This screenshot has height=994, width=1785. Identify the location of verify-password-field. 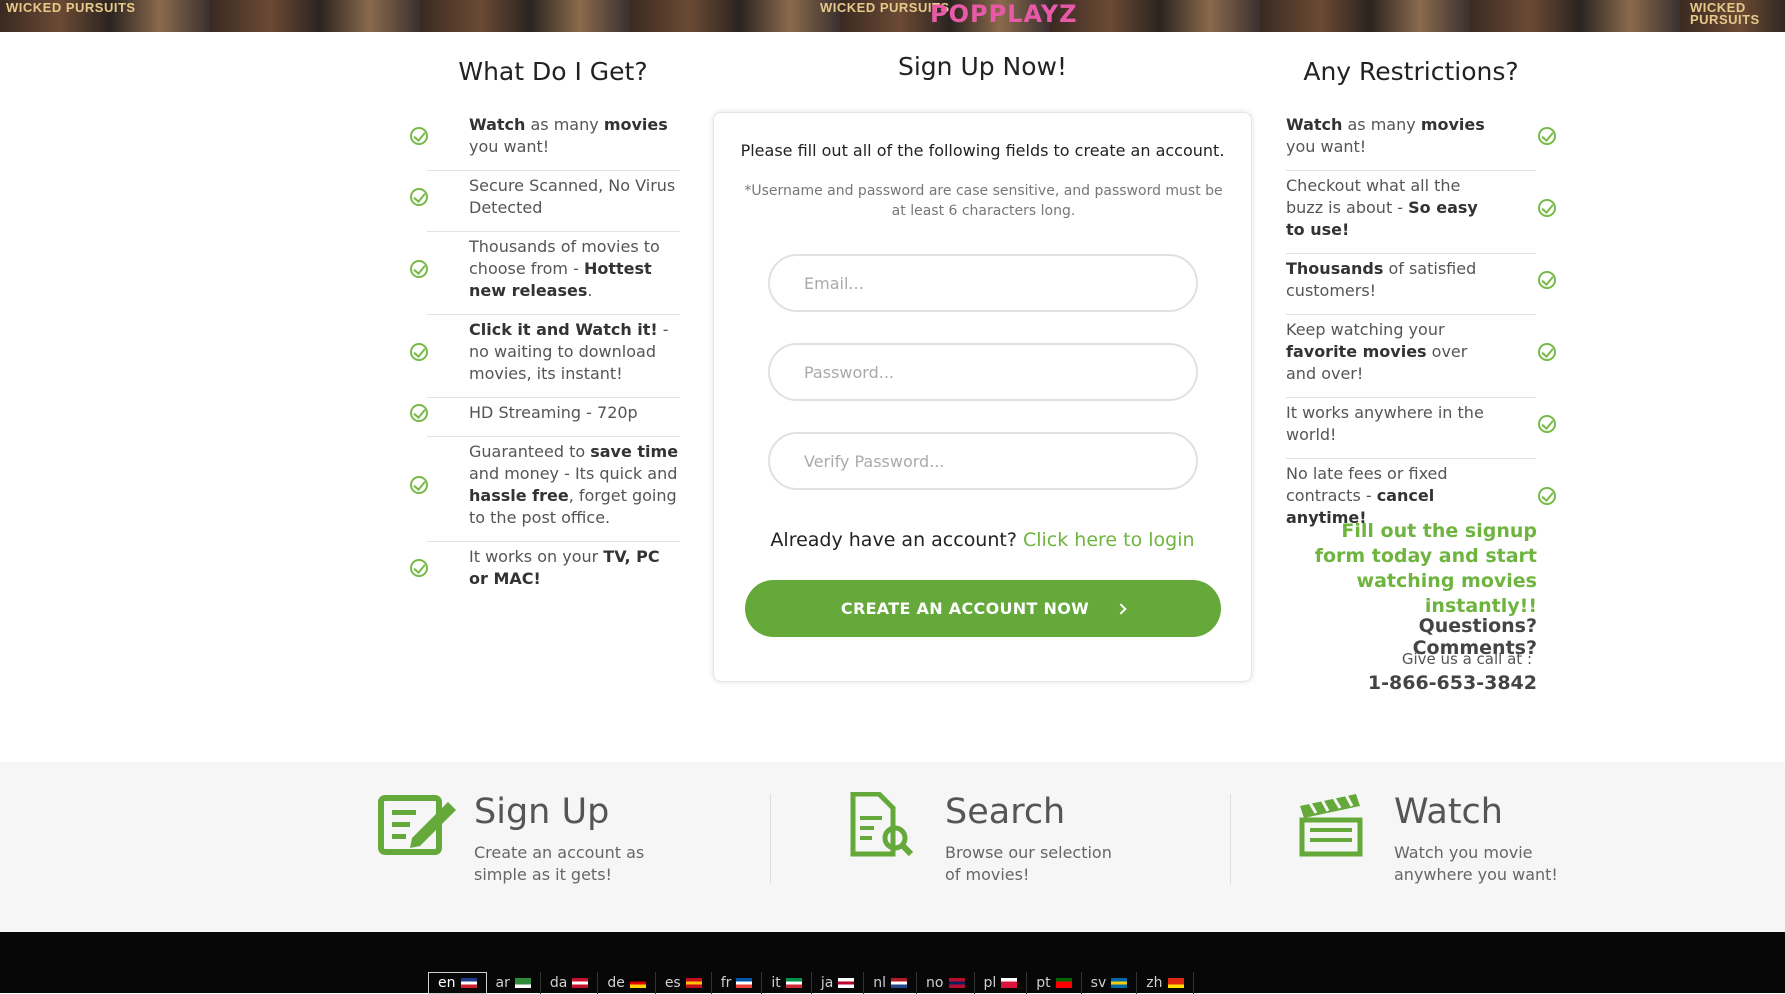
(983, 461).